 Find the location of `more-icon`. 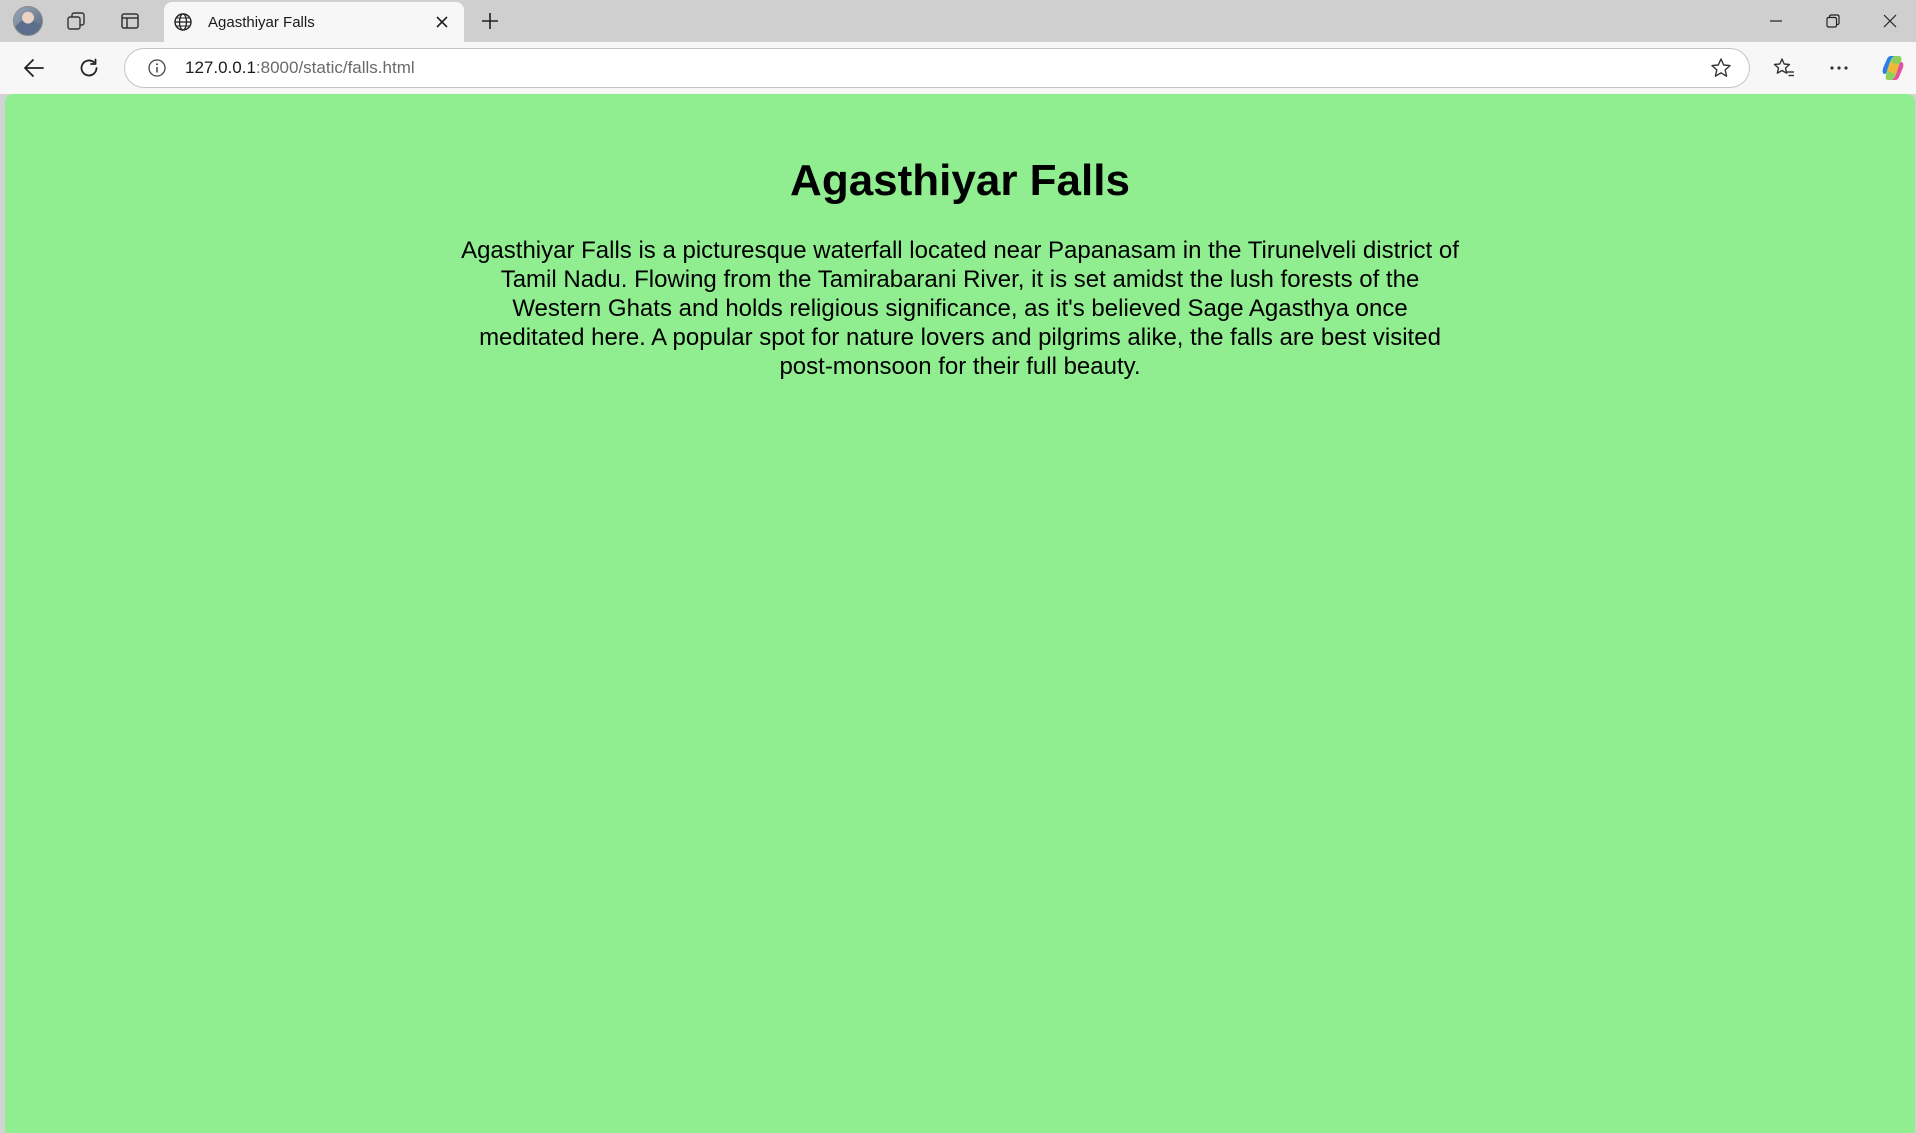

more-icon is located at coordinates (1839, 68).